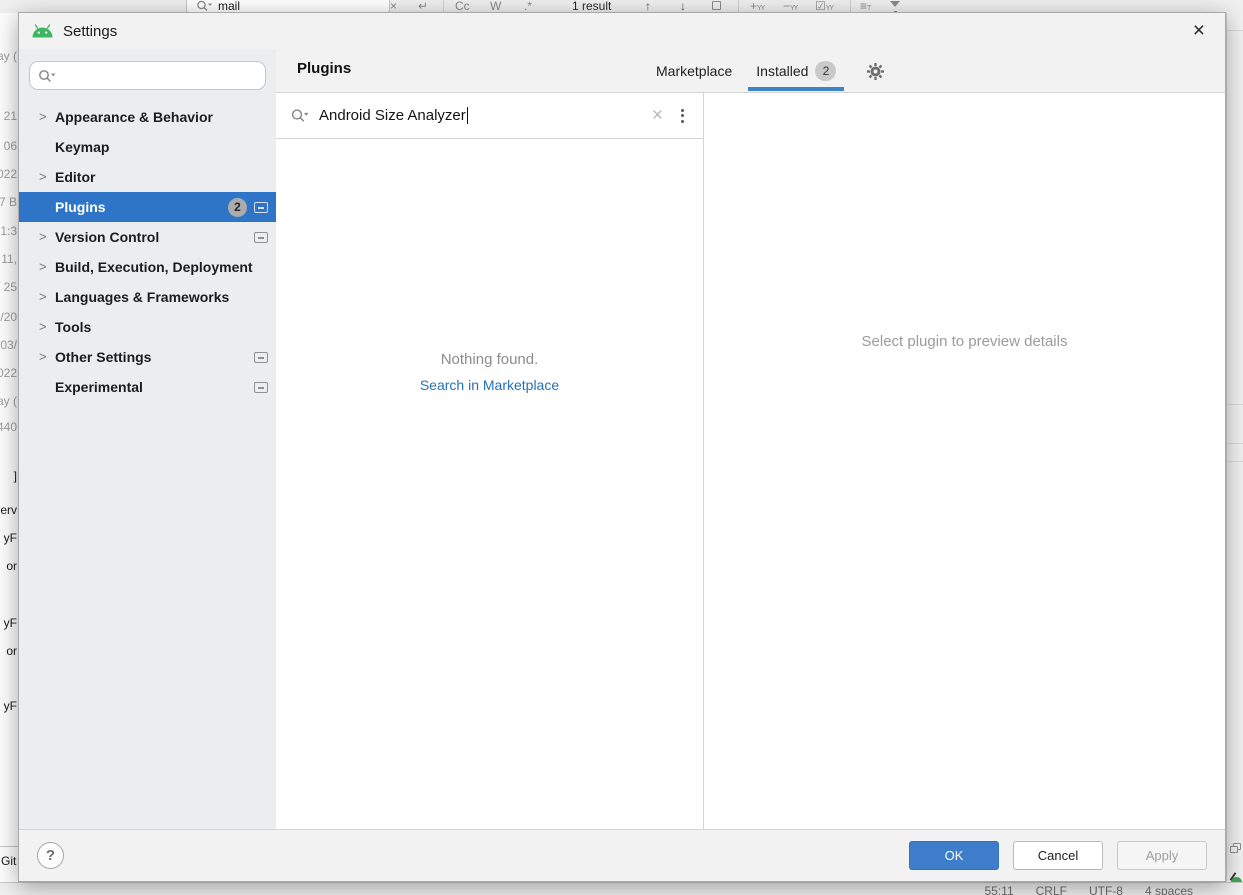 The height and width of the screenshot is (895, 1243). What do you see at coordinates (489, 267) in the screenshot?
I see `empty-state: Nothing found. Search in Marketplace` at bounding box center [489, 267].